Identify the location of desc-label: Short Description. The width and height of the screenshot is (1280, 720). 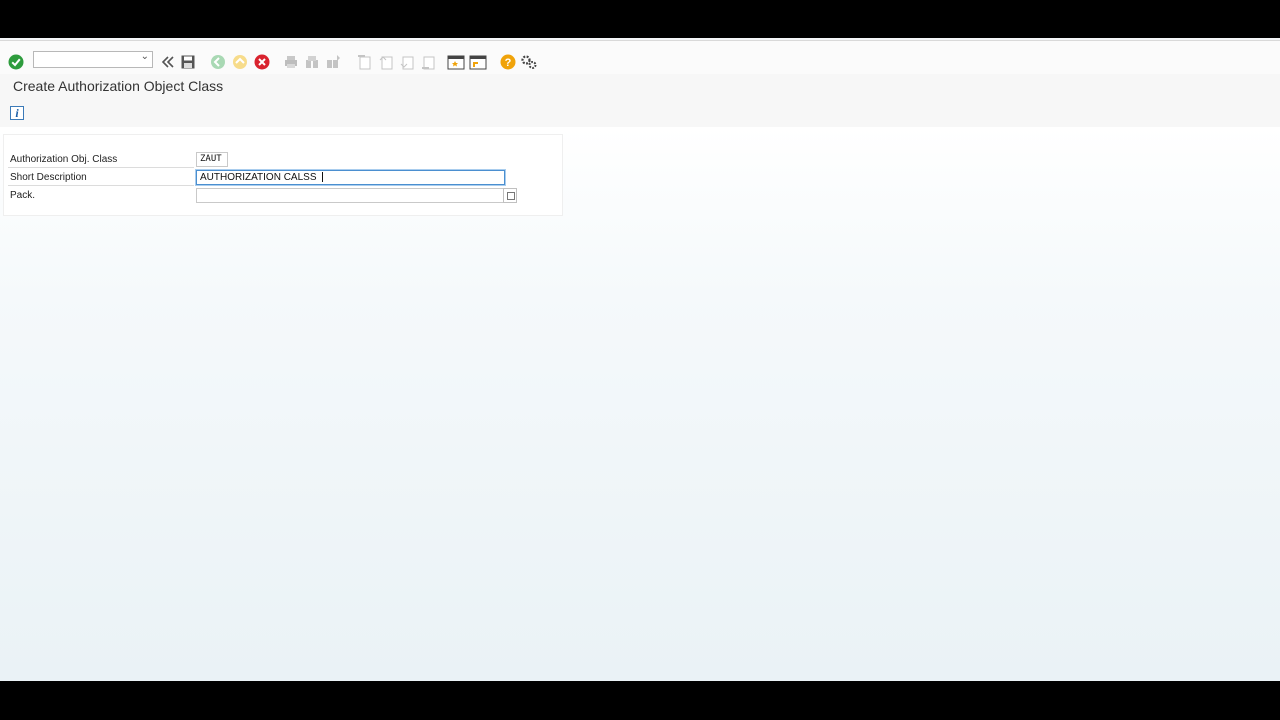
(48, 177).